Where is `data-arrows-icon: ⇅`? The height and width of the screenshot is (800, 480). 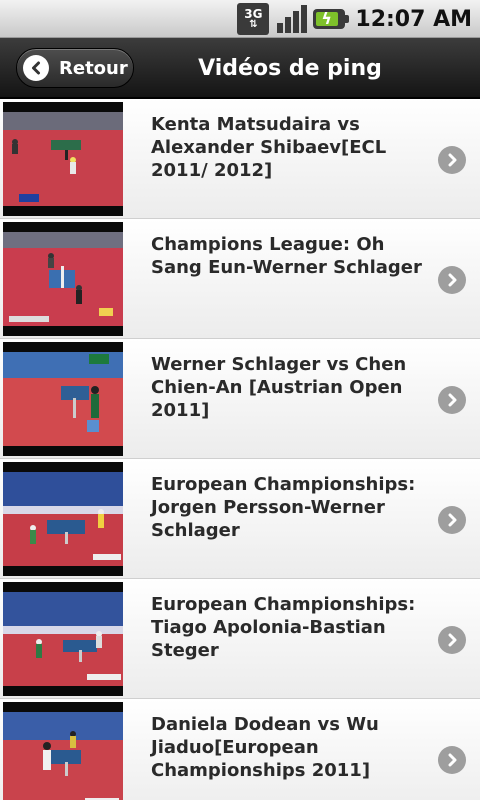
data-arrows-icon: ⇅ is located at coordinates (253, 24).